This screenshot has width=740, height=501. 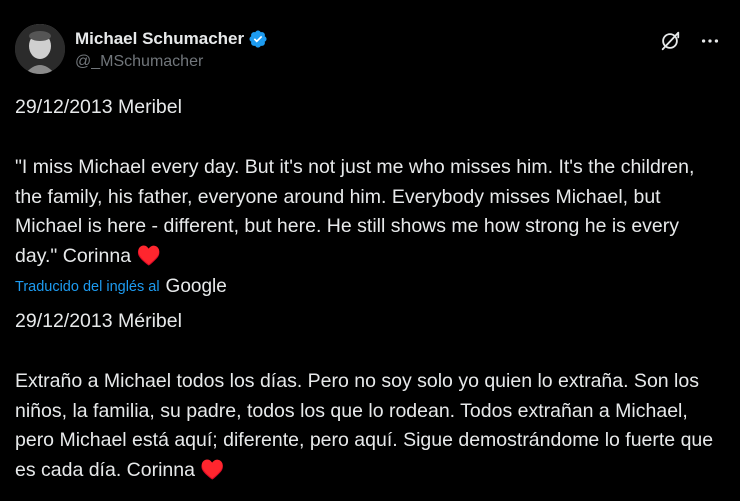 What do you see at coordinates (148, 255) in the screenshot?
I see `heart-emoji: ♥️` at bounding box center [148, 255].